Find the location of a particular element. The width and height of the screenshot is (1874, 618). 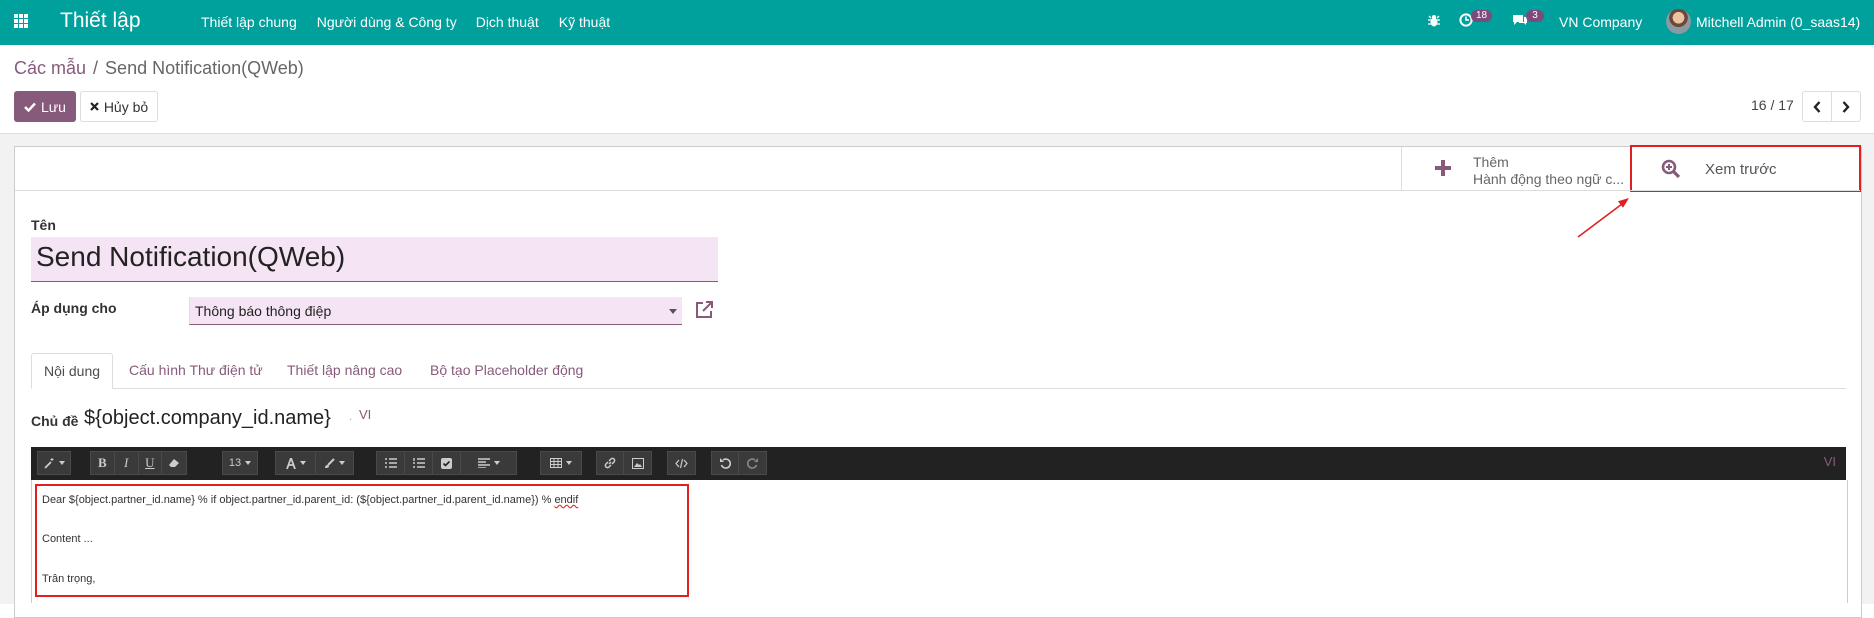

link-icon is located at coordinates (610, 463).